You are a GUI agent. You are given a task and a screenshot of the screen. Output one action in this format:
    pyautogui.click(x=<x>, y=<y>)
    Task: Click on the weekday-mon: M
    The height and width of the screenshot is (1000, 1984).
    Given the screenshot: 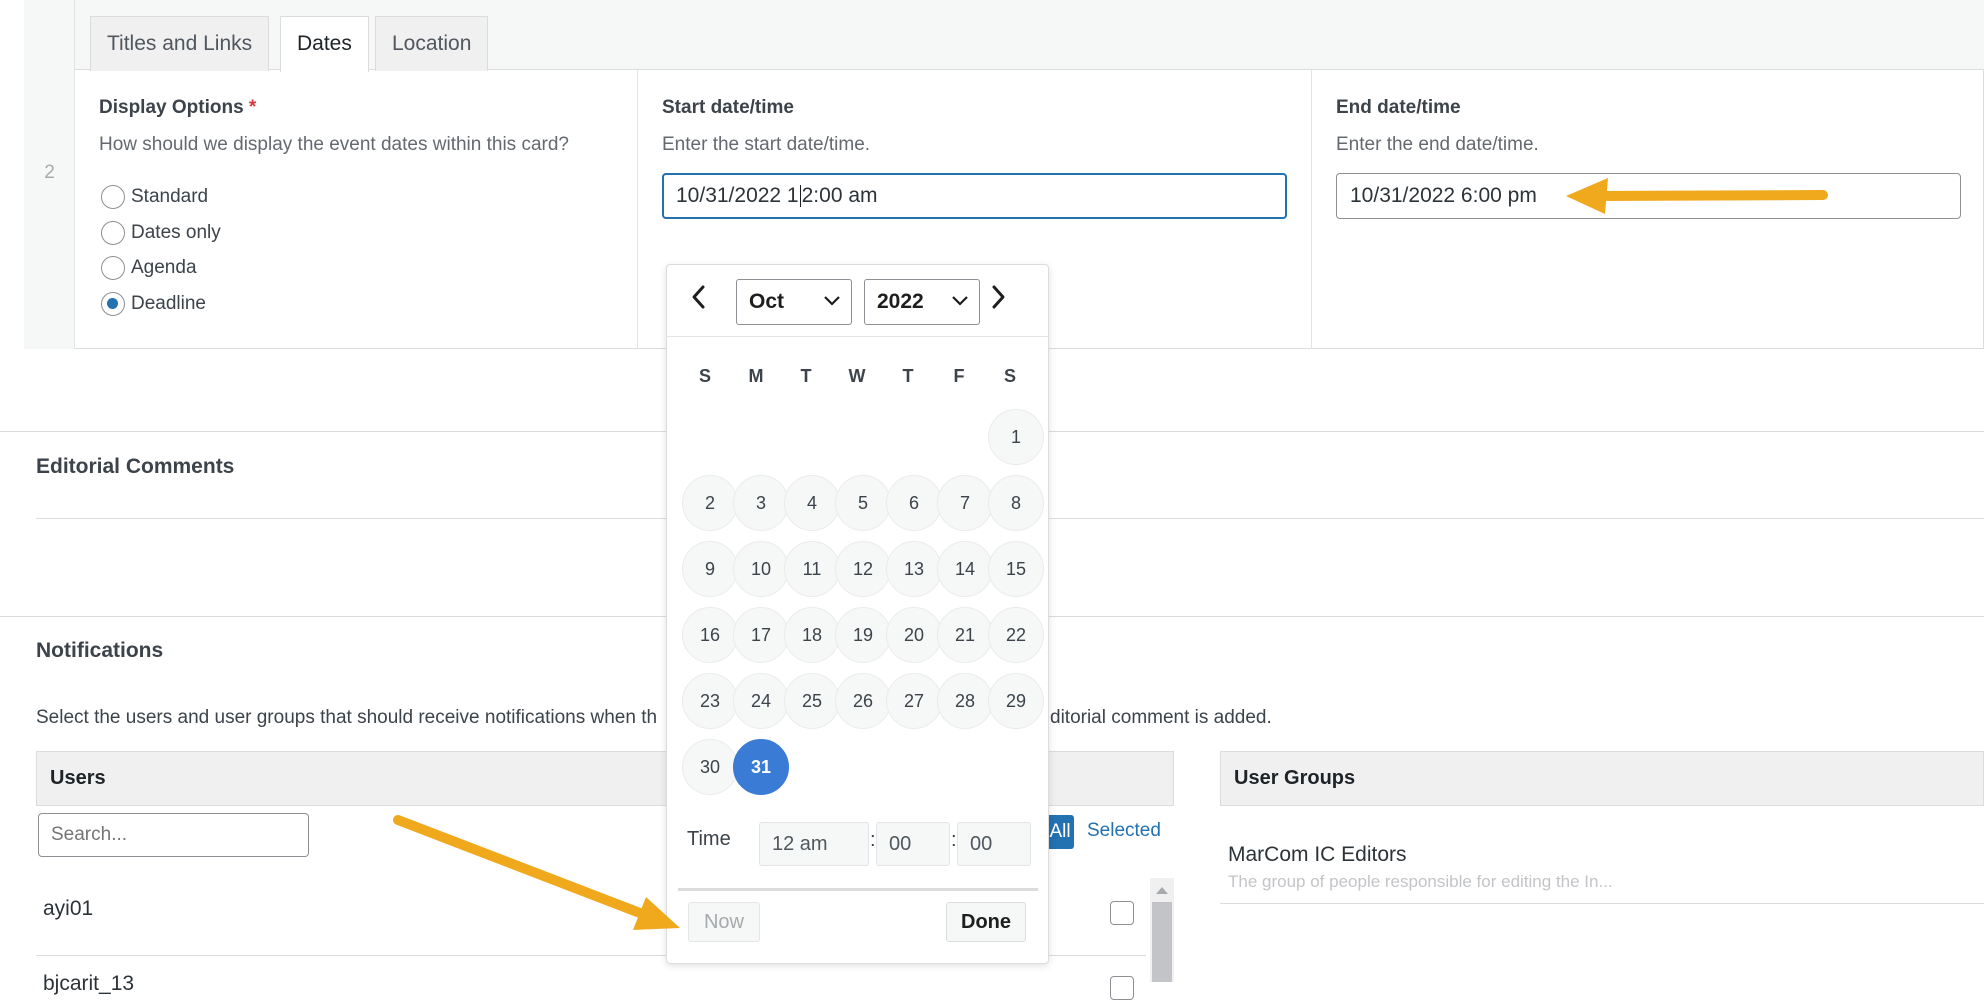 What is the action you would take?
    pyautogui.click(x=756, y=376)
    